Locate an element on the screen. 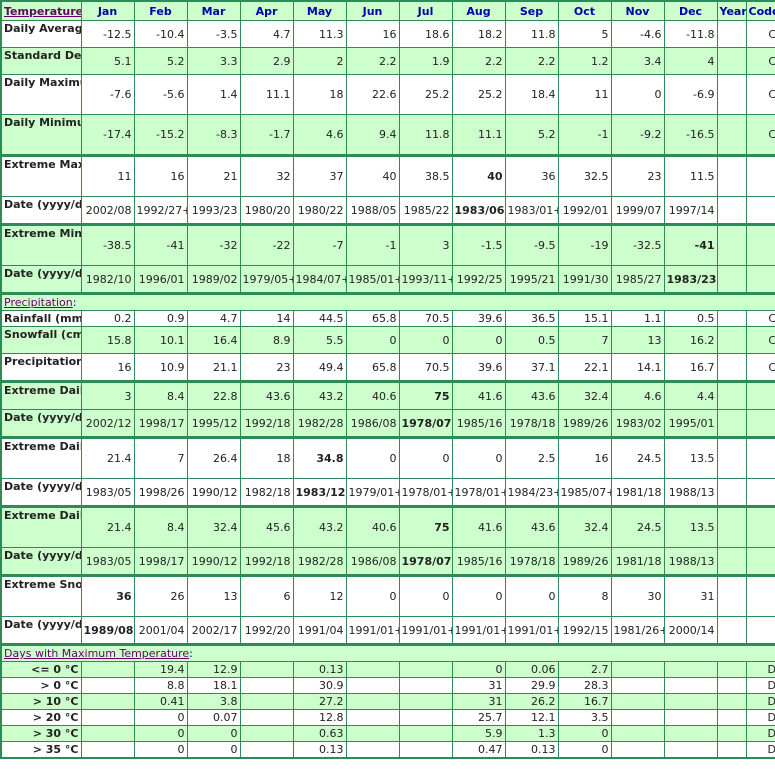  value-cell-may: 0.63 is located at coordinates (319, 733).